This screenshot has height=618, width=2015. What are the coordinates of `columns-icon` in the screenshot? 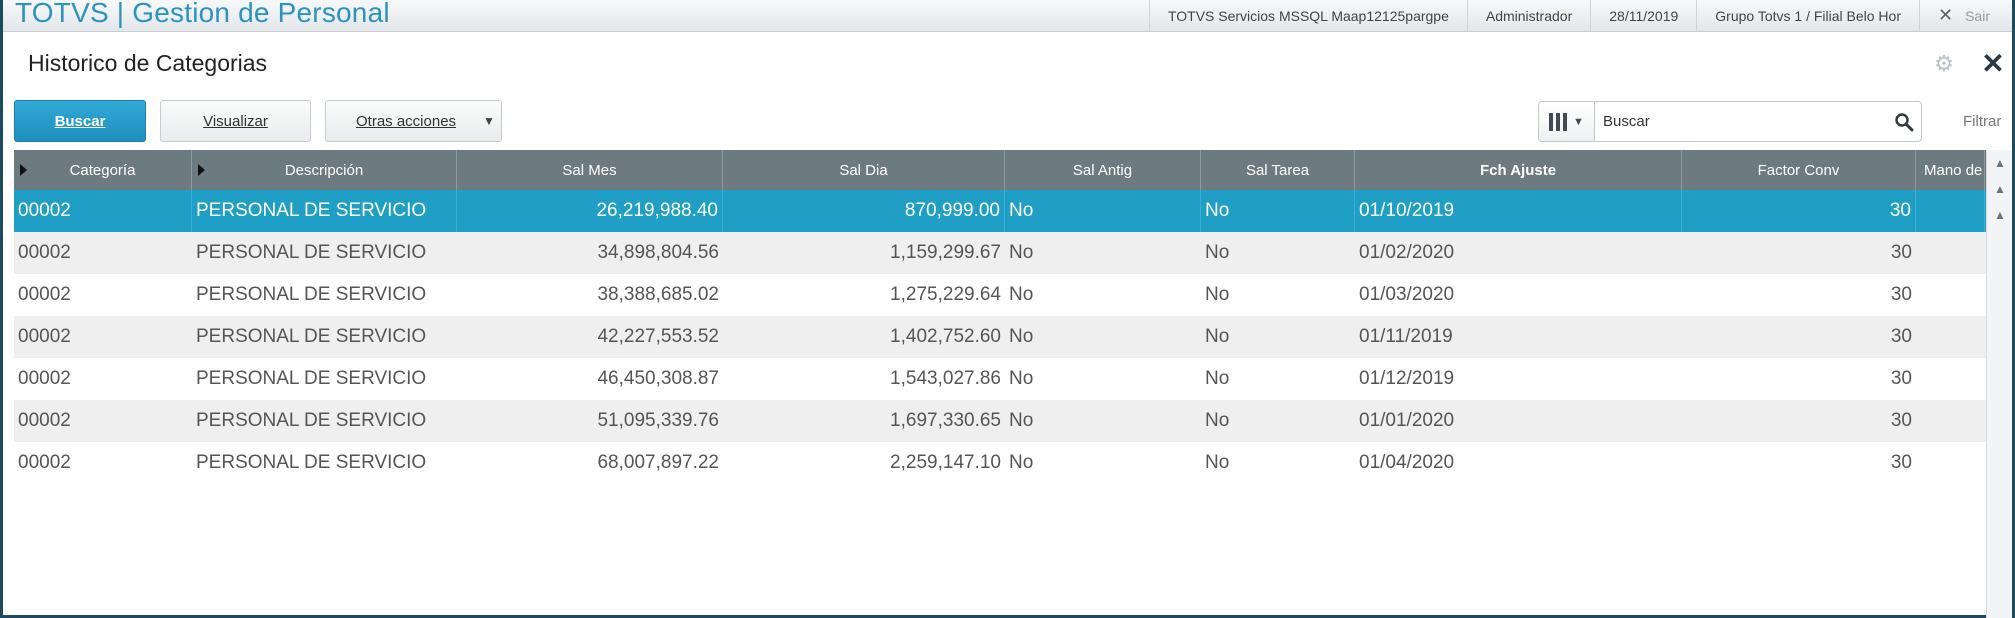 It's located at (1558, 121).